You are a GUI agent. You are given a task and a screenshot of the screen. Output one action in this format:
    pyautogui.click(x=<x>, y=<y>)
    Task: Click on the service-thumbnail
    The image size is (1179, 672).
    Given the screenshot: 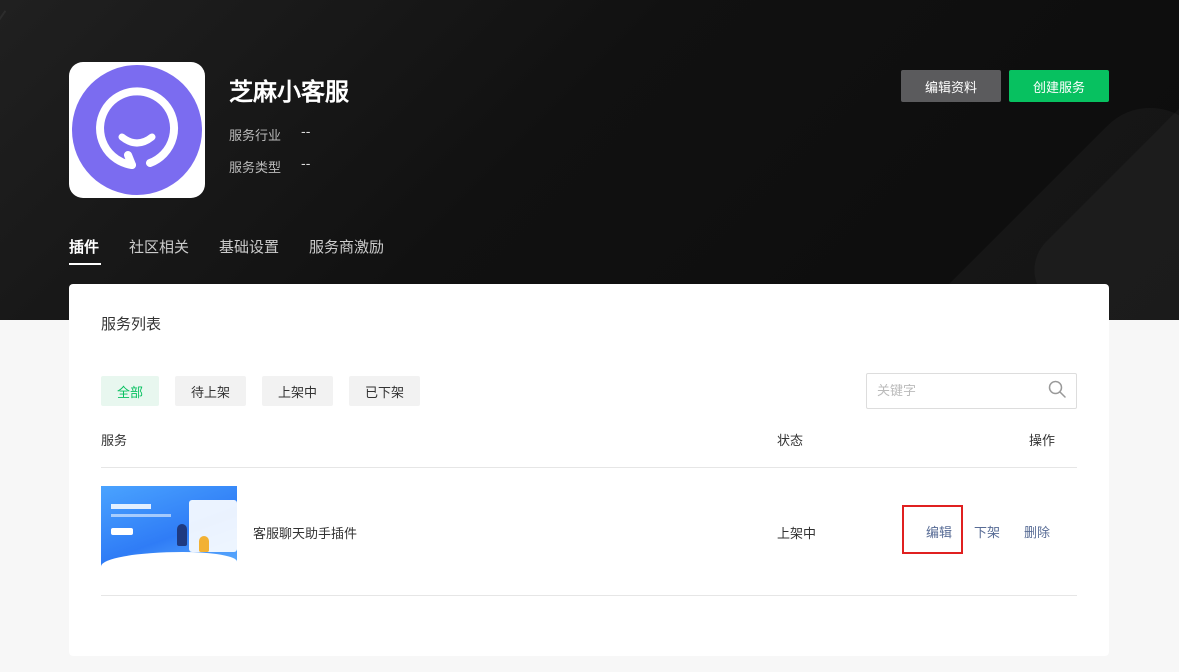 What is the action you would take?
    pyautogui.click(x=169, y=531)
    